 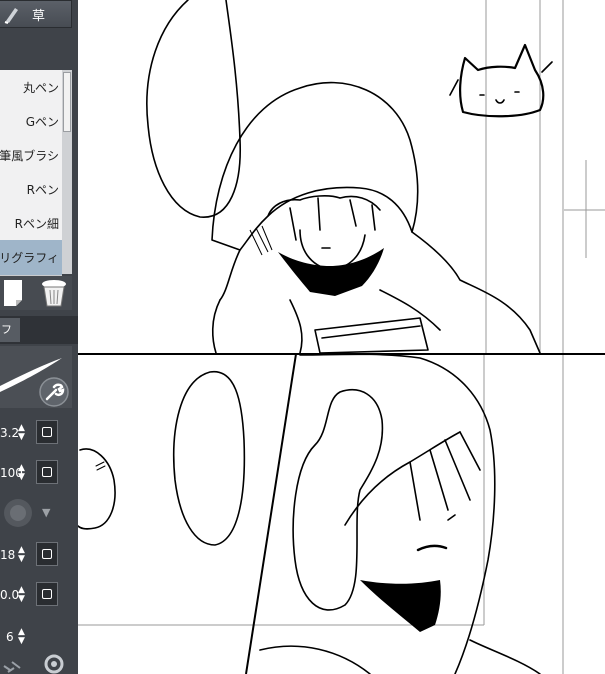 I want to click on param-row: 3.2 ▲ ▼, so click(x=36, y=433).